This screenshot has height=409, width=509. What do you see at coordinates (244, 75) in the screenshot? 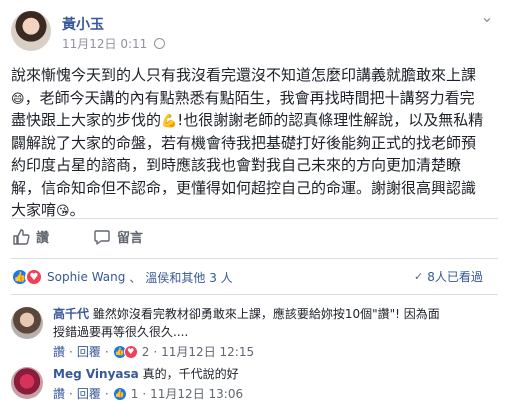
I see `post-line-1: 說來慚愧今天到的人只有我沒看完還沒不知道怎麼印講義就膽敢來上課` at bounding box center [244, 75].